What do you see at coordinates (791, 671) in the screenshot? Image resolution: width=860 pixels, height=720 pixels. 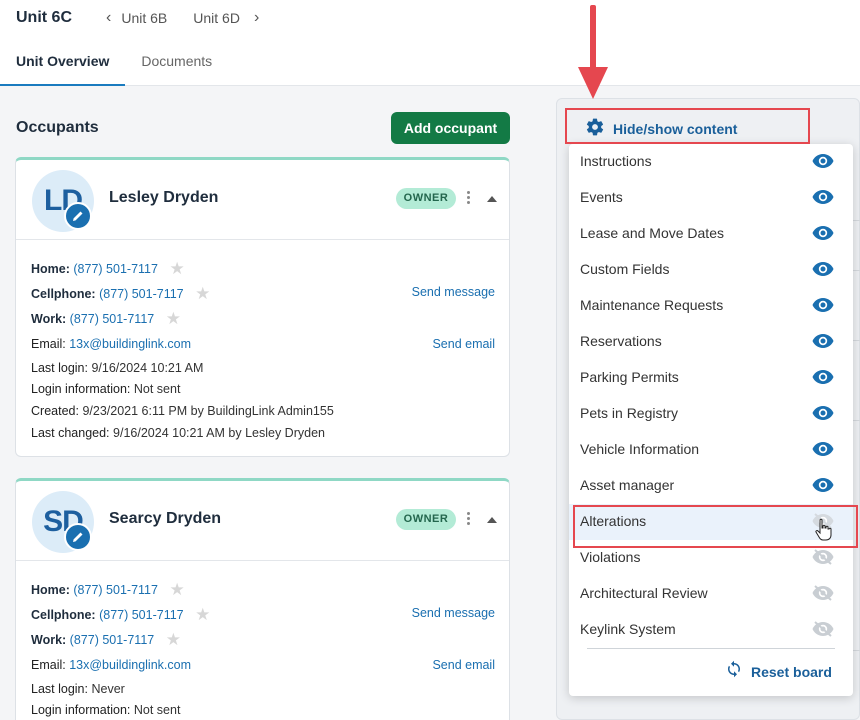 I see `reset-board-label: Reset board` at bounding box center [791, 671].